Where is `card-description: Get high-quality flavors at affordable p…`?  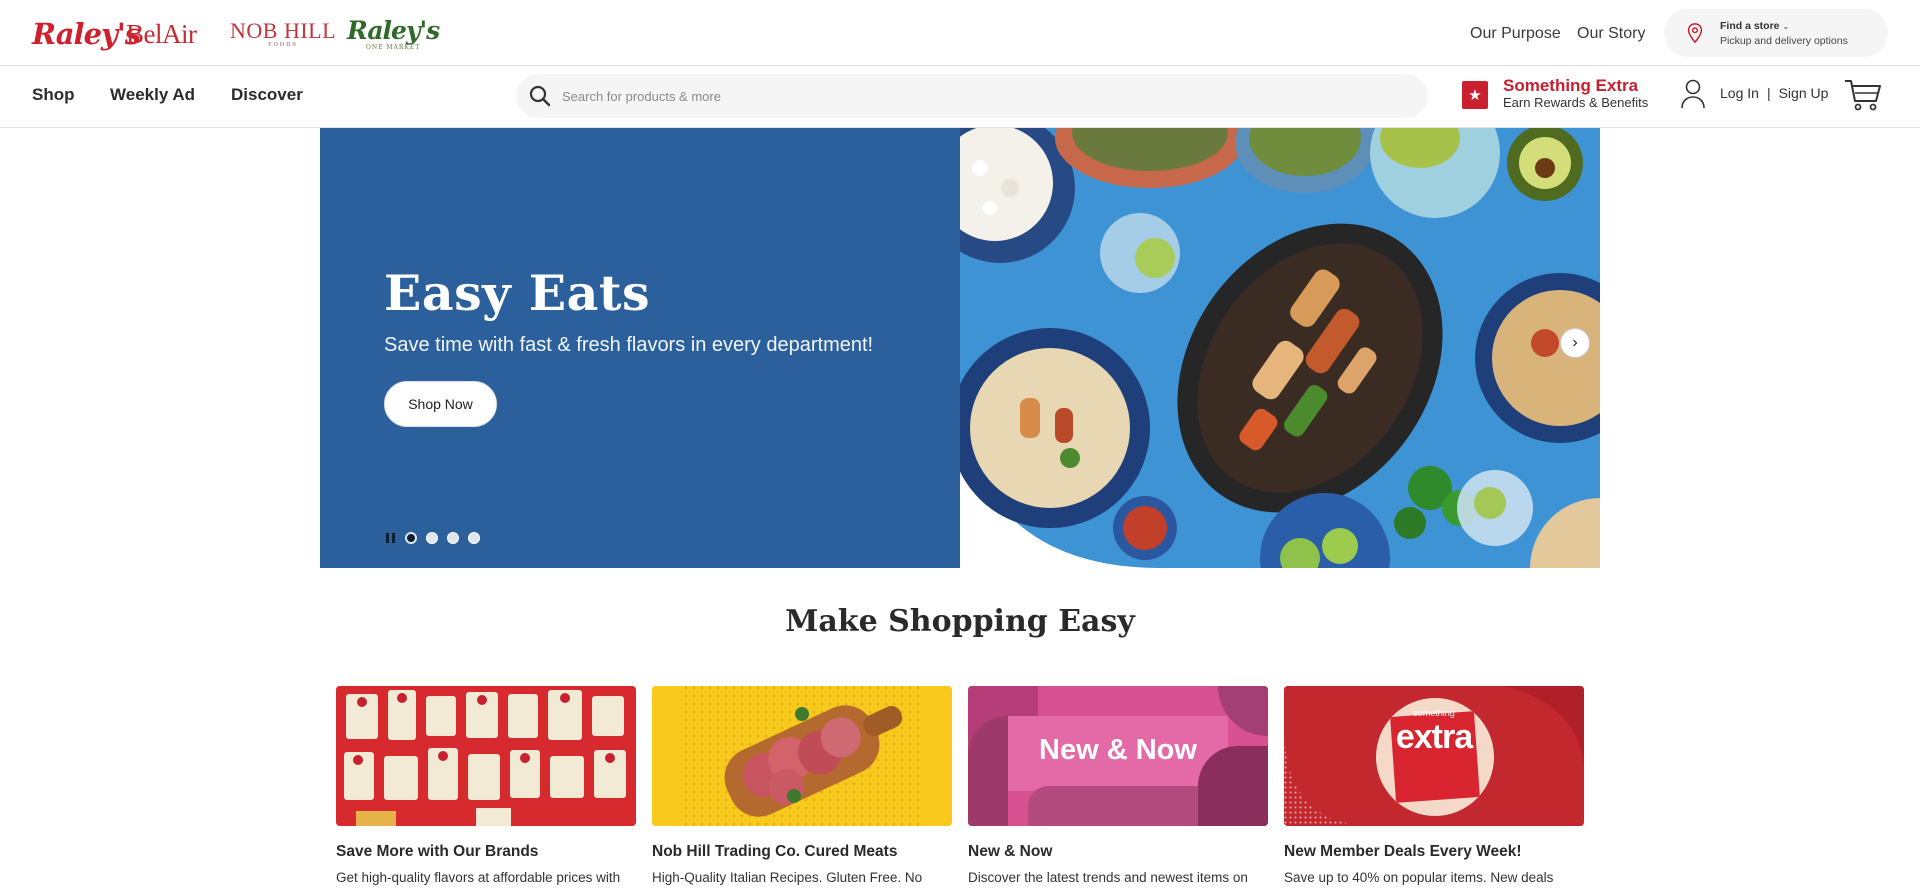
card-description: Get high-quality flavors at affordable p… is located at coordinates (478, 877).